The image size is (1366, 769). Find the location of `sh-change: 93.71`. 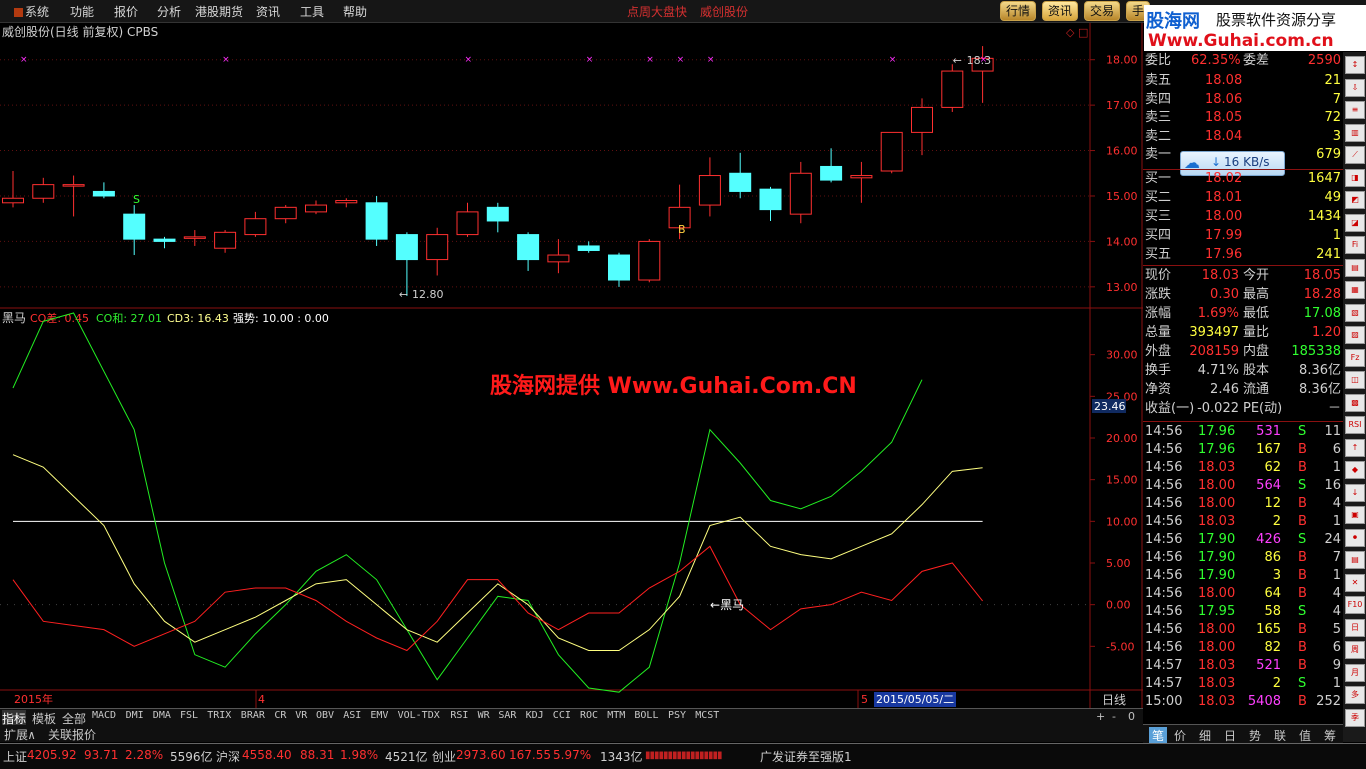

sh-change: 93.71 is located at coordinates (101, 755).